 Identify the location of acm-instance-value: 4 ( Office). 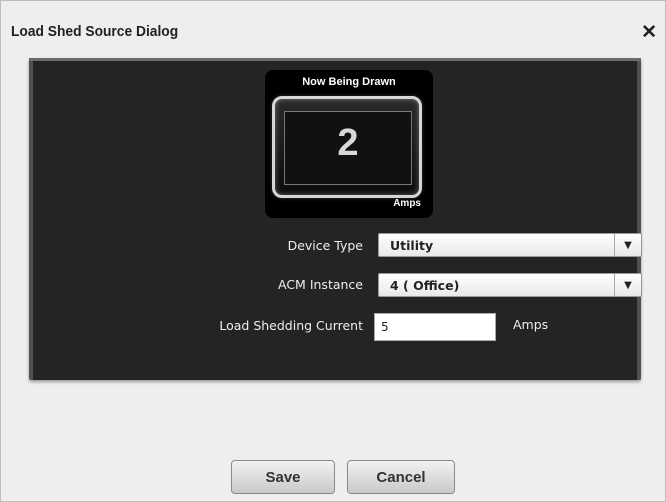
(425, 285).